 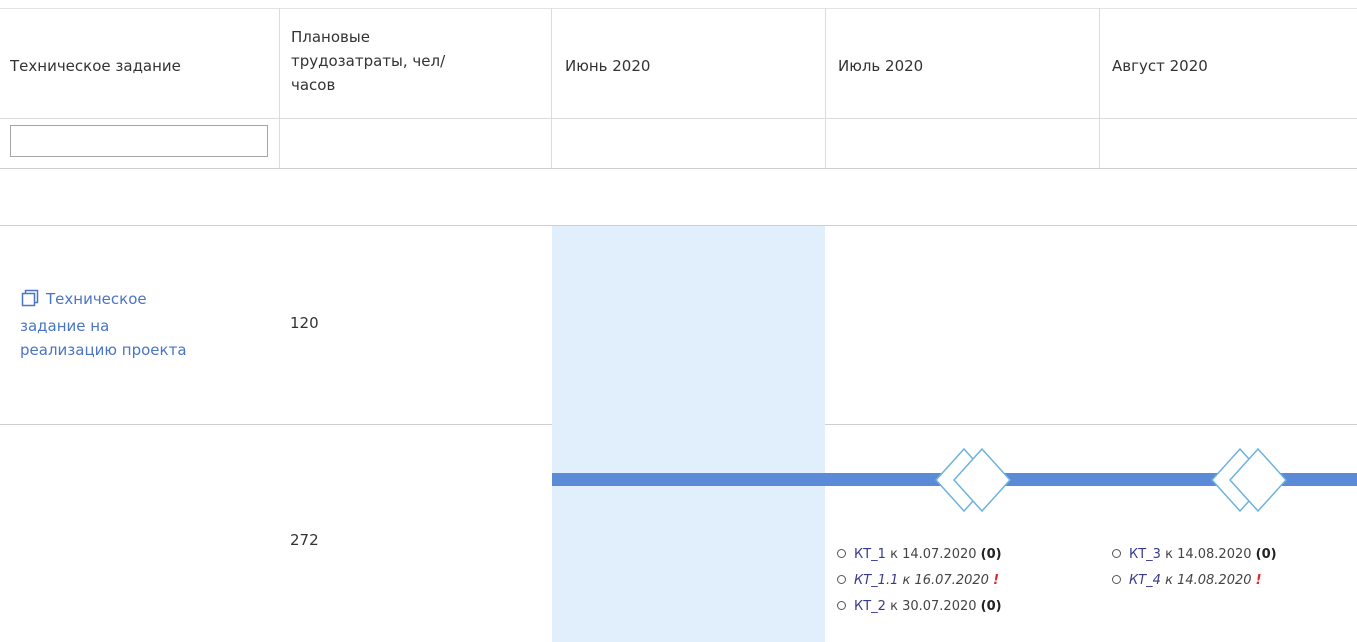 I want to click on milestone-name: КТ_1, so click(x=870, y=554).